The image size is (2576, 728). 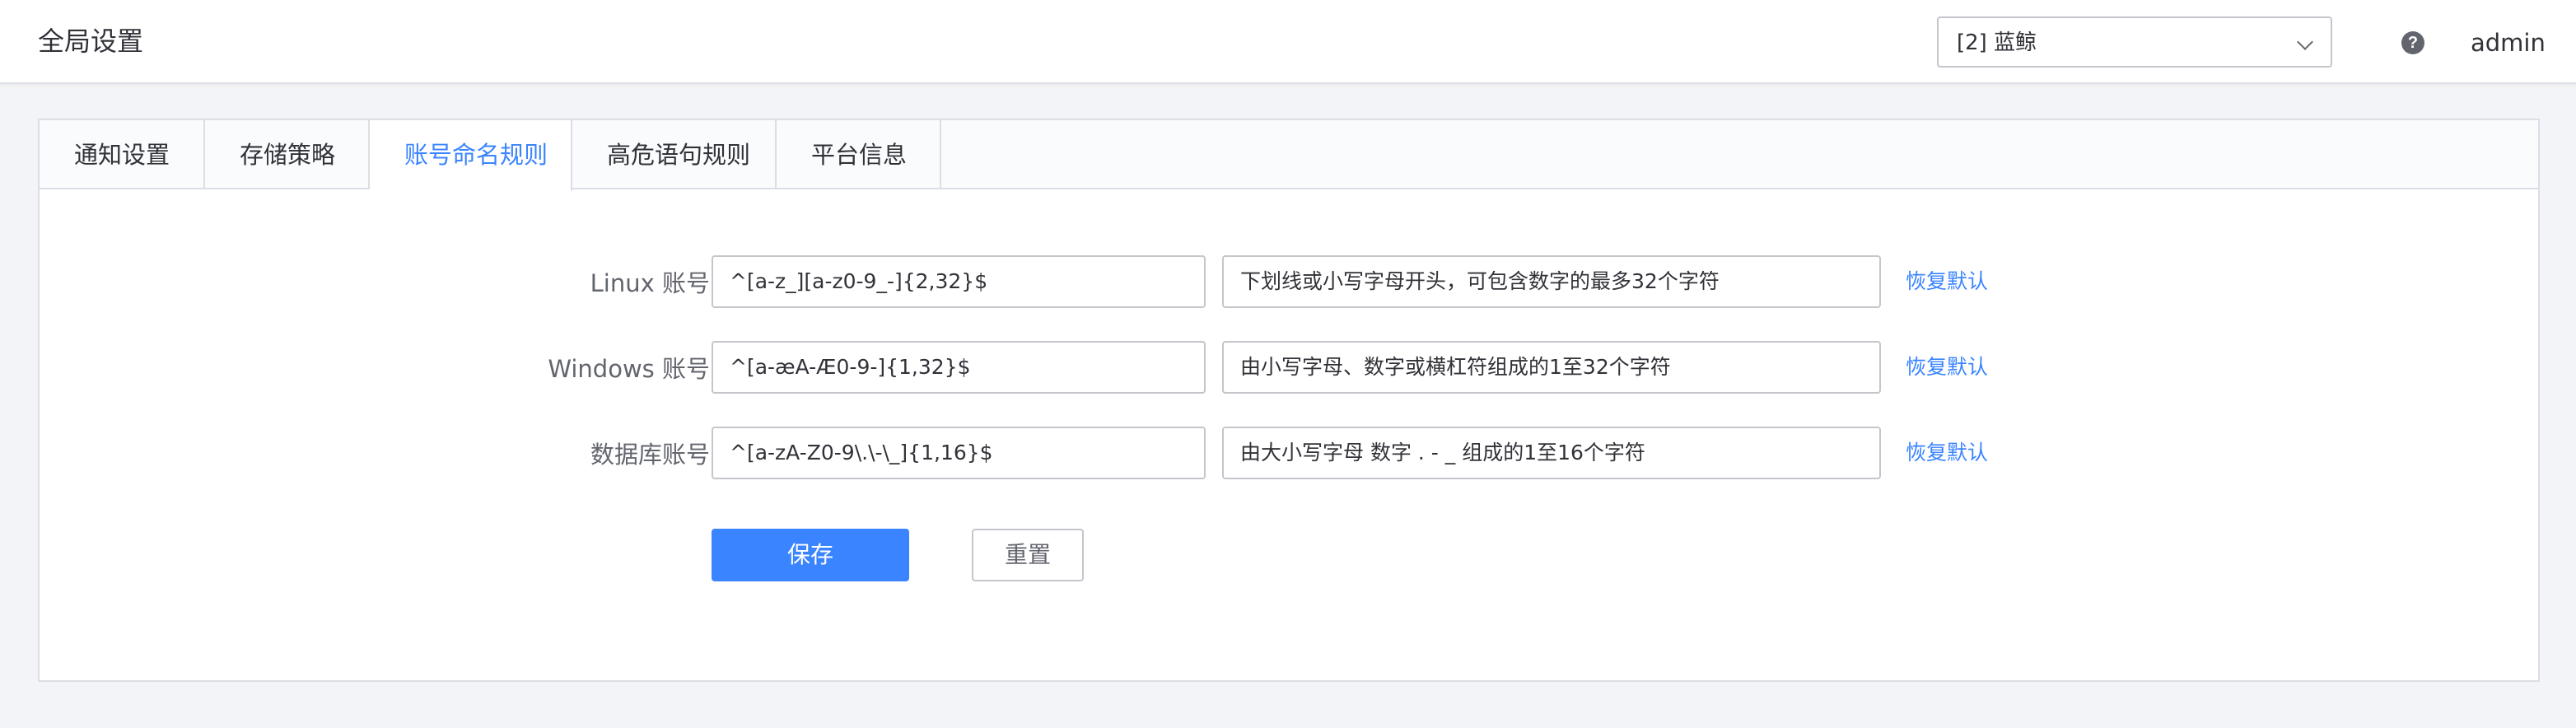 I want to click on help-icon: ?, so click(x=2412, y=42).